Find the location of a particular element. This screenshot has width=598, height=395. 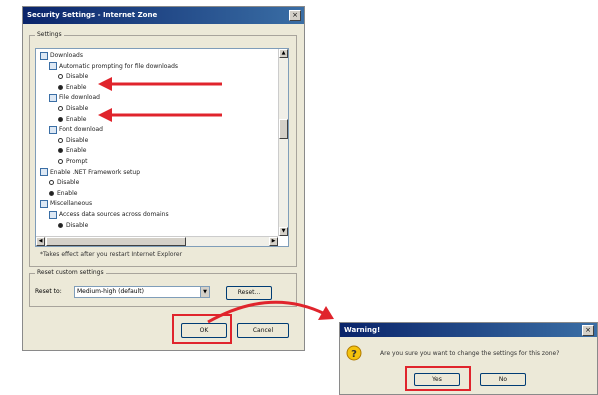

scroll-down-icon: ▼ is located at coordinates (283, 231).